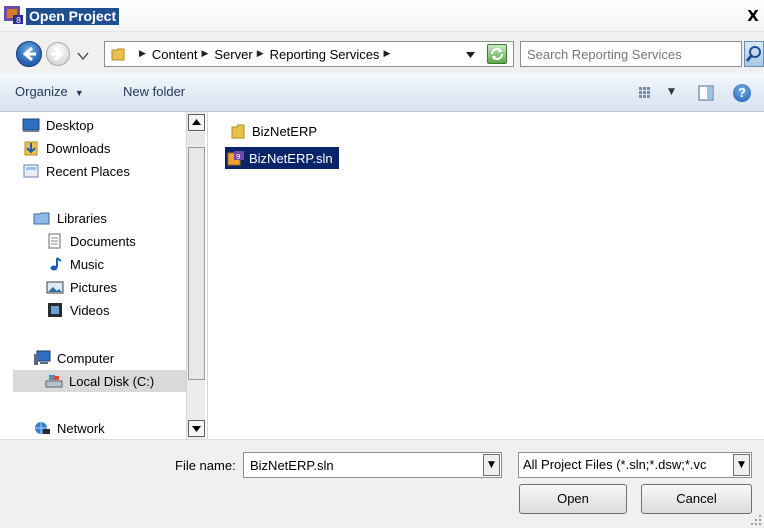  I want to click on arrow-down-icon, so click(196, 429).